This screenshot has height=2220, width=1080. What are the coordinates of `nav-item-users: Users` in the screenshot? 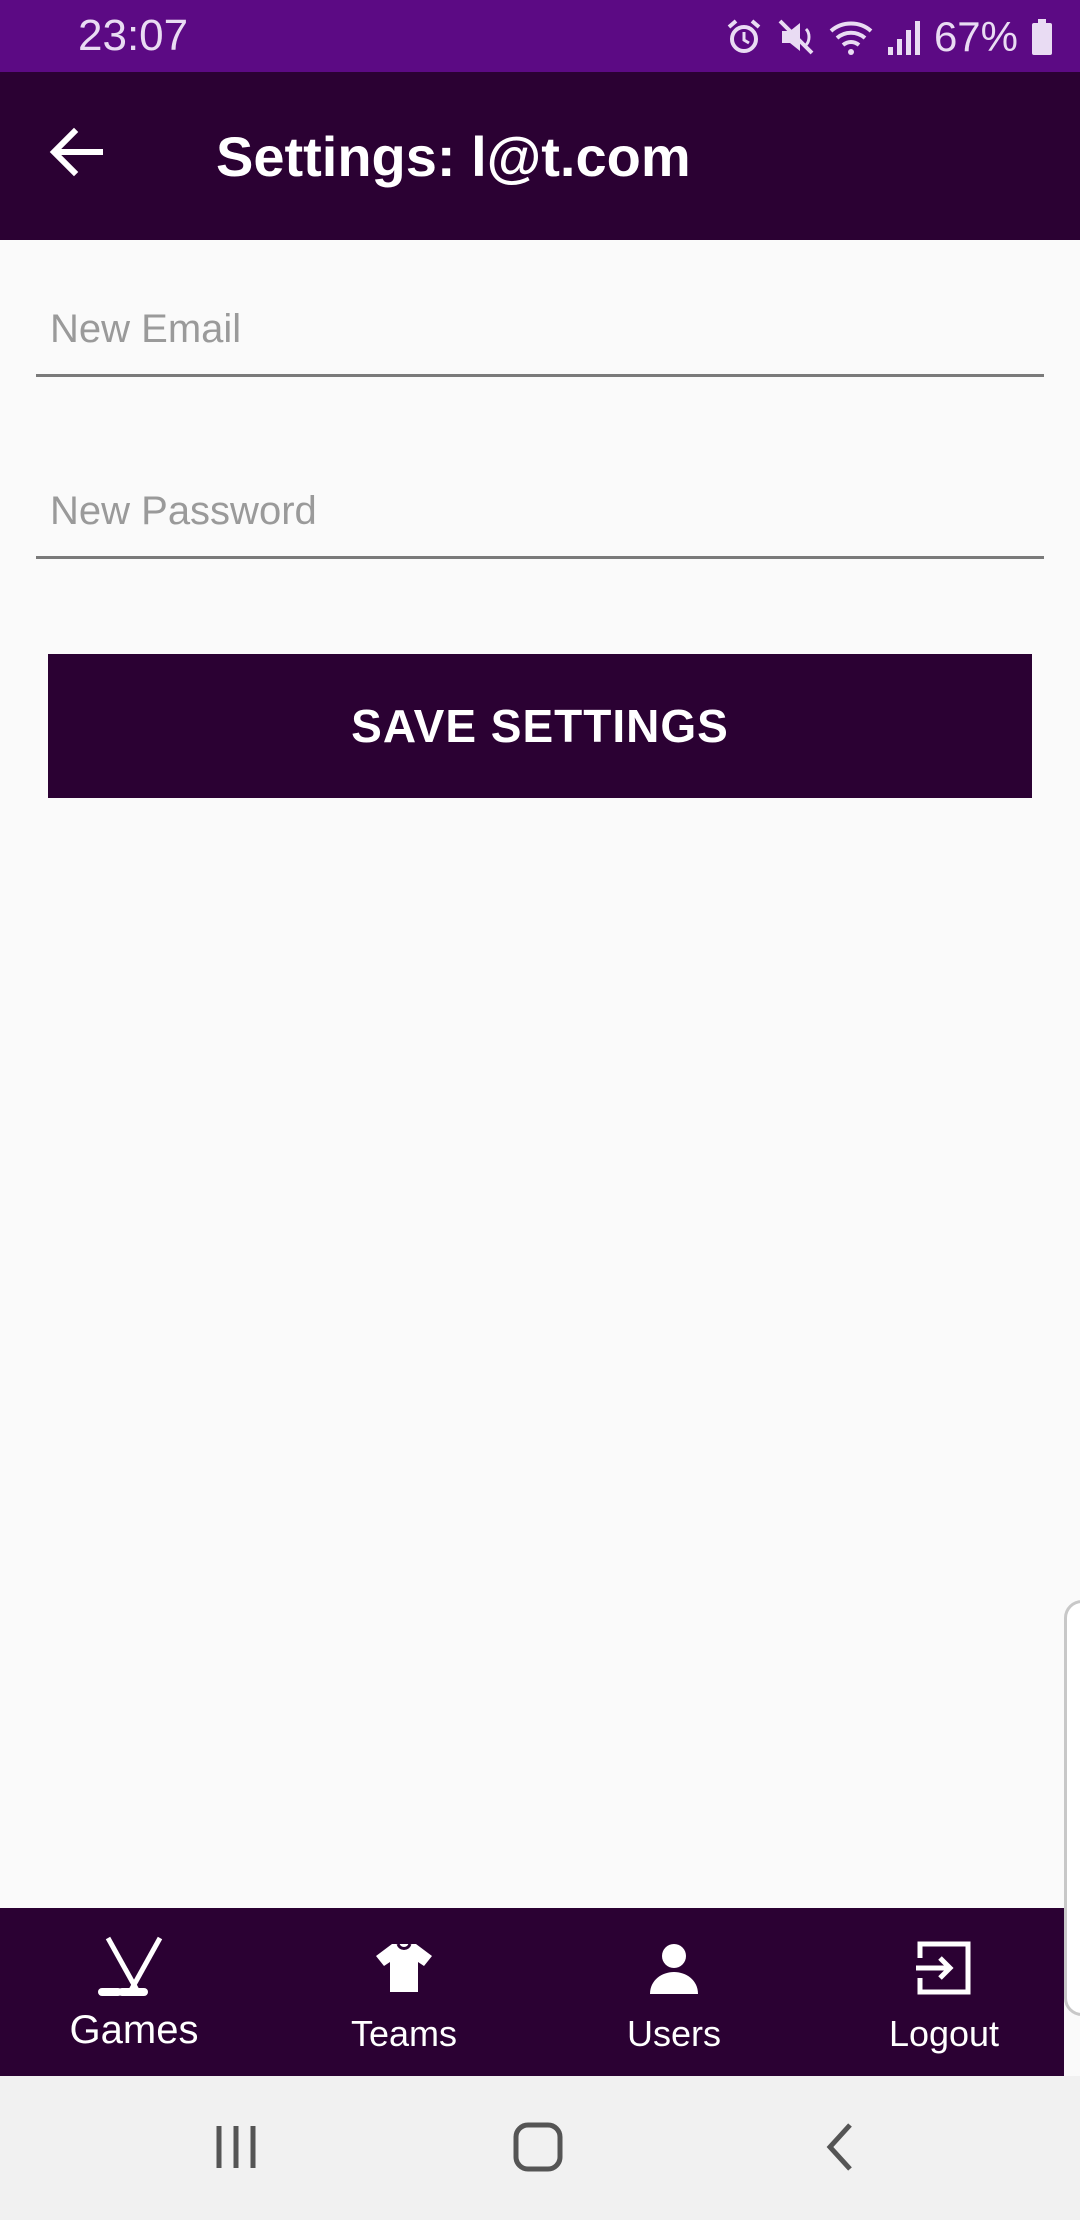 It's located at (674, 1992).